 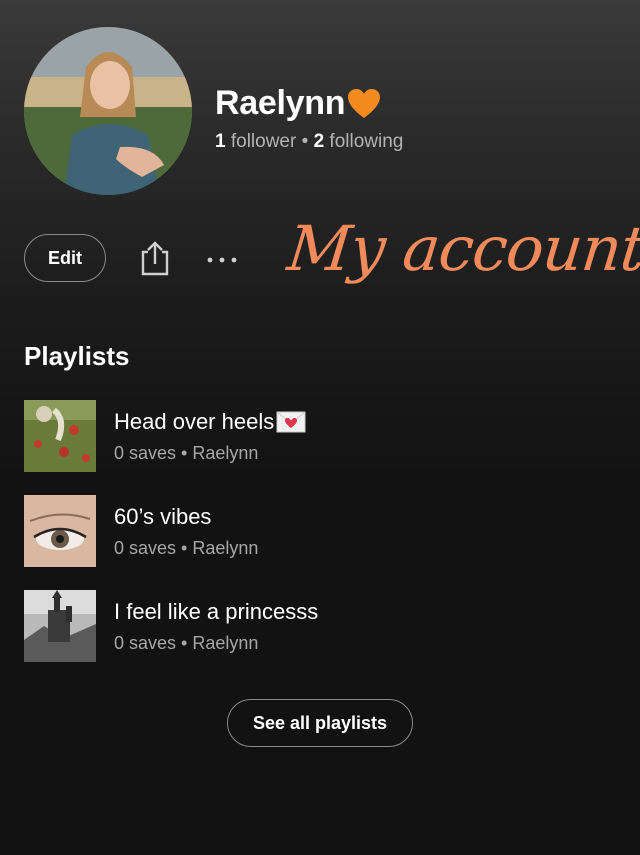 I want to click on followers-label: follower, so click(x=263, y=141).